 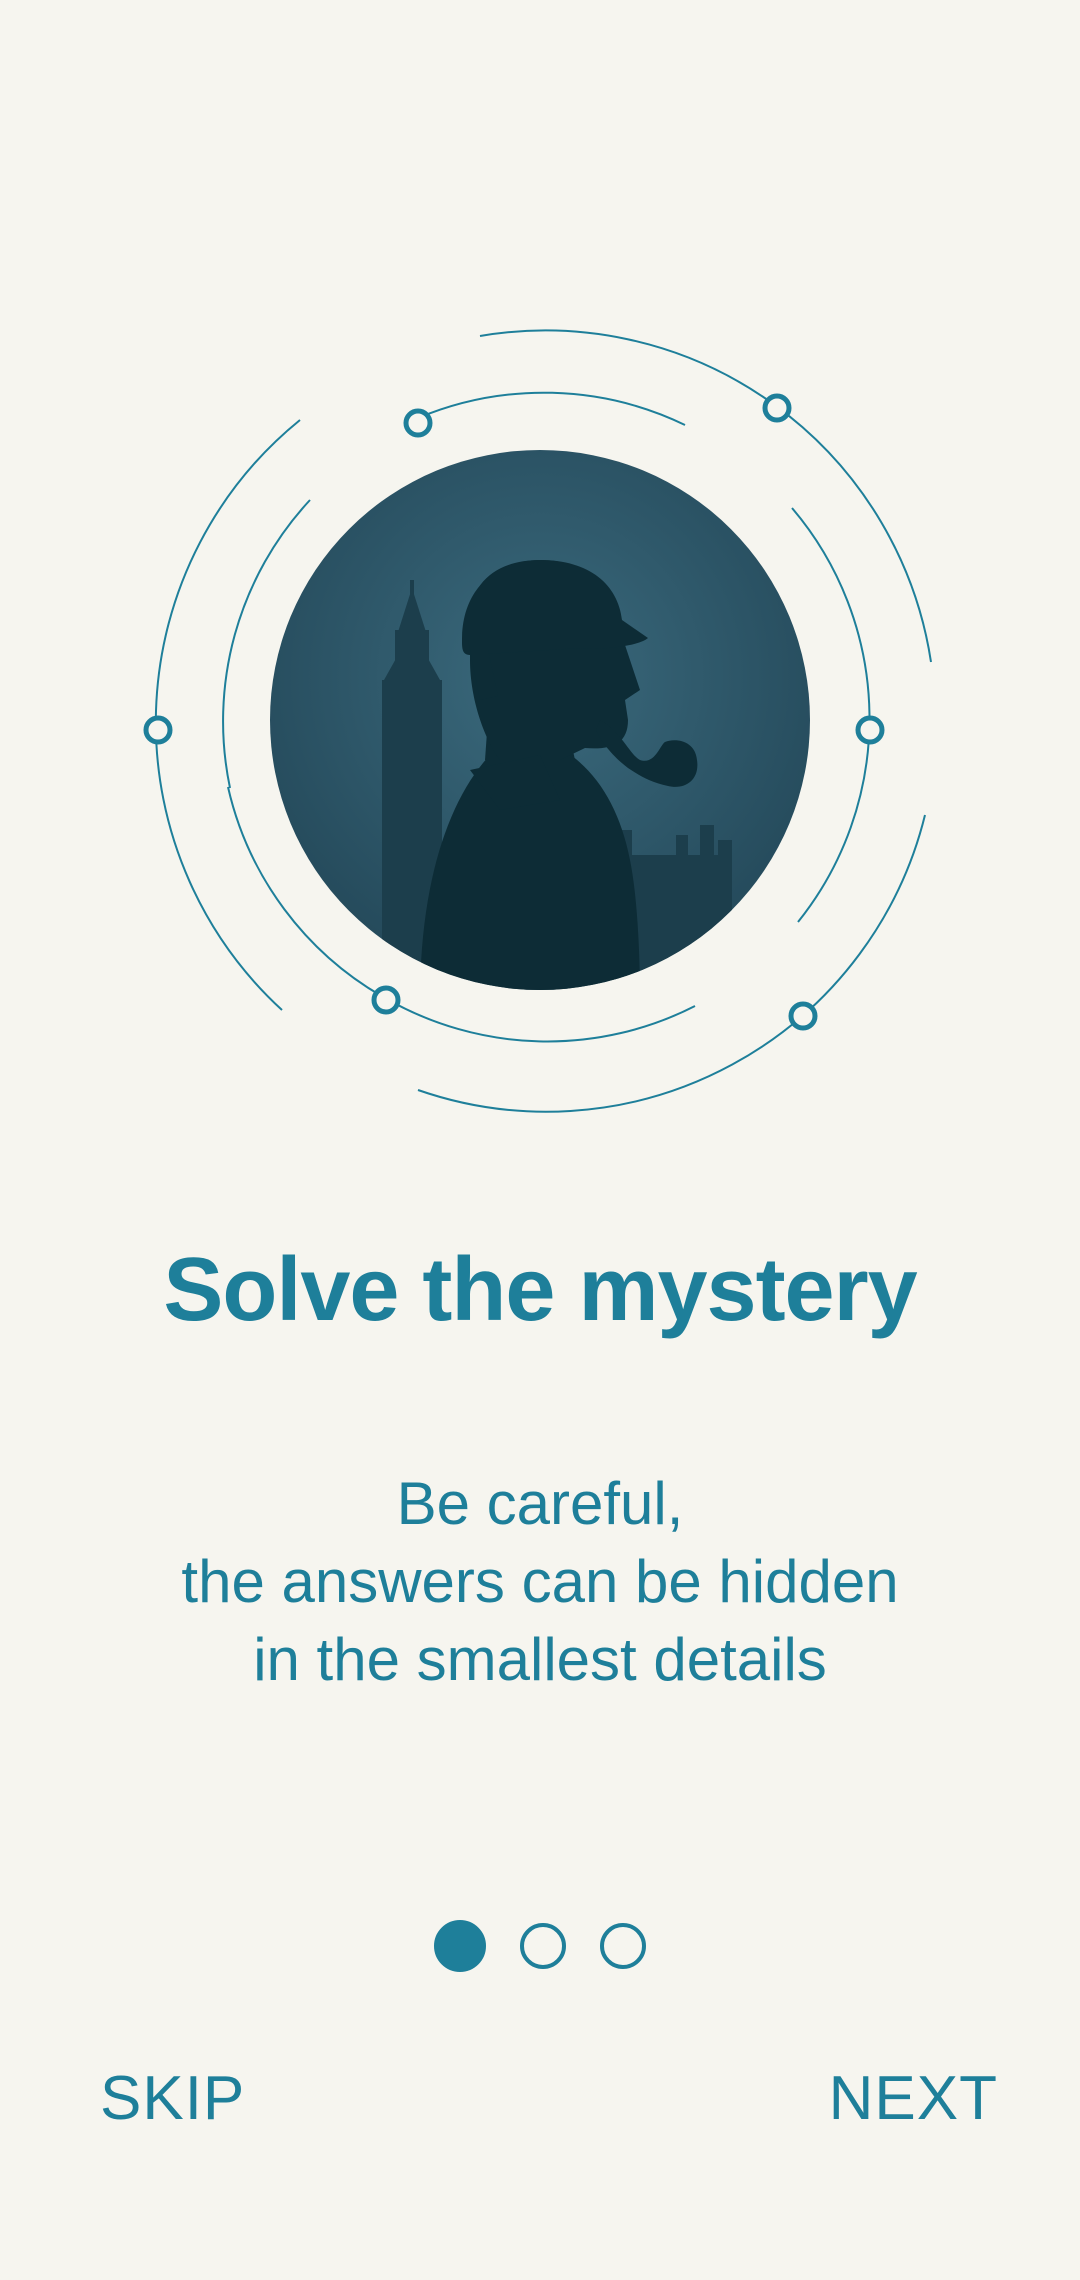 What do you see at coordinates (172, 2099) in the screenshot?
I see `skip-button: SKIP` at bounding box center [172, 2099].